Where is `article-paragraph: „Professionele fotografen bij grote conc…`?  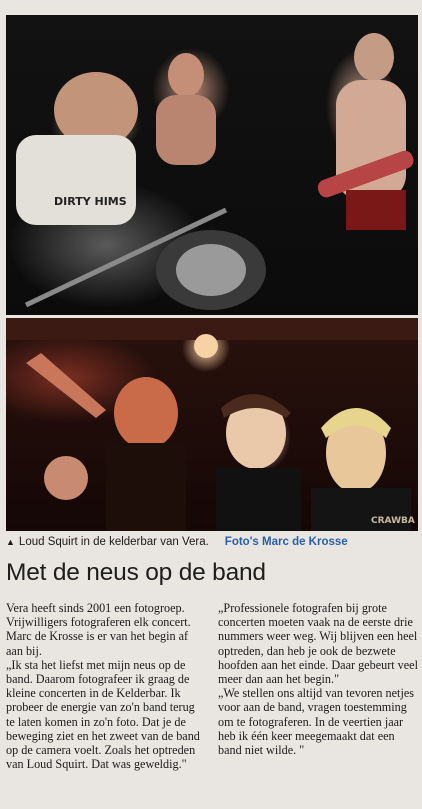 article-paragraph: „Professionele fotografen bij grote conc… is located at coordinates (318, 644).